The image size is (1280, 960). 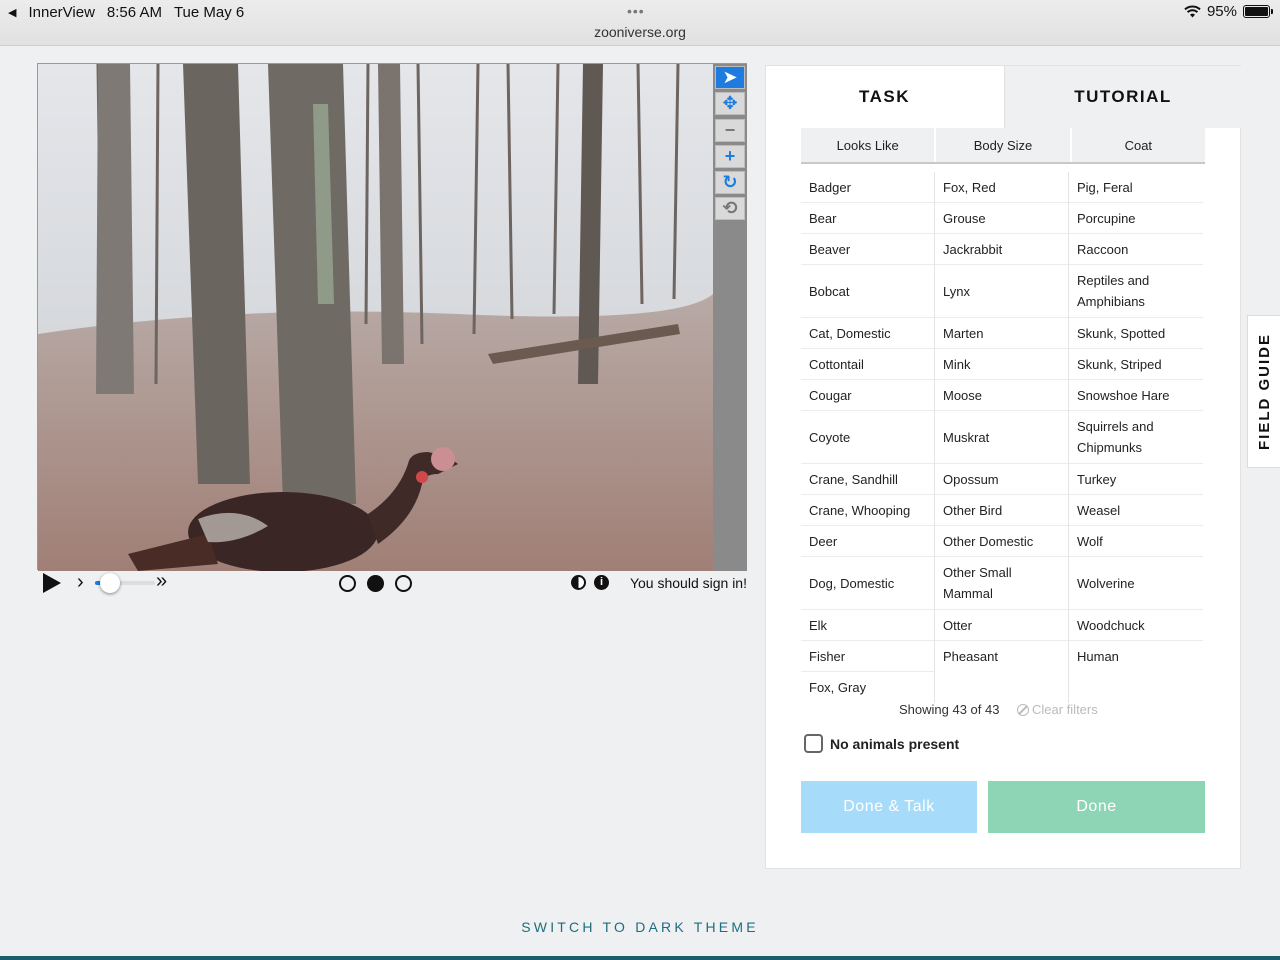 What do you see at coordinates (52, 583) in the screenshot?
I see `play-icon` at bounding box center [52, 583].